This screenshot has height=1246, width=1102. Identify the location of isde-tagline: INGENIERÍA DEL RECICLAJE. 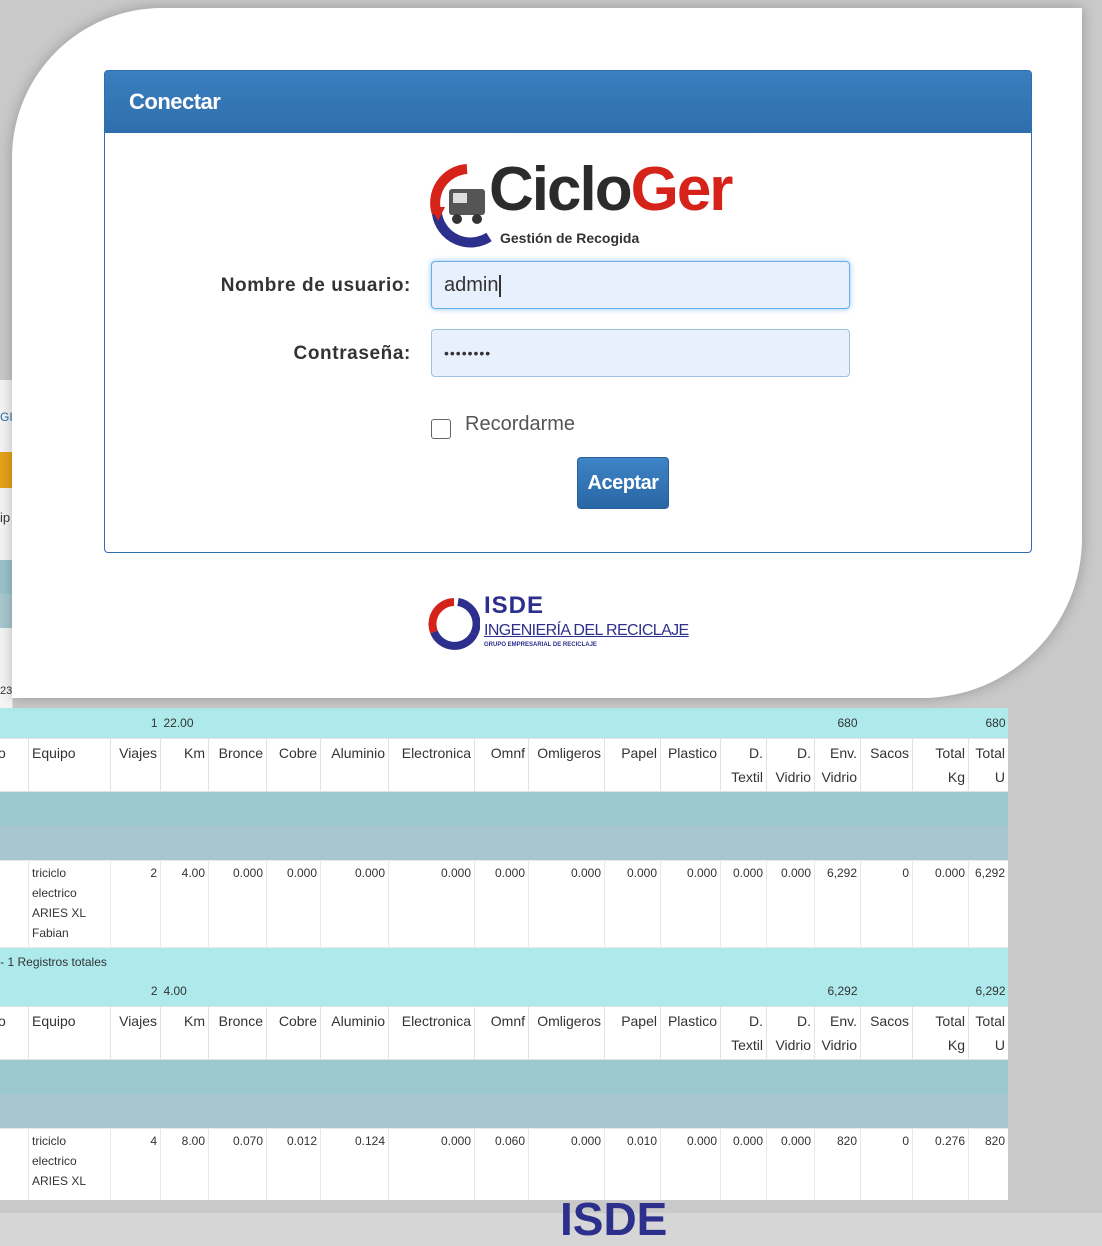
(586, 630).